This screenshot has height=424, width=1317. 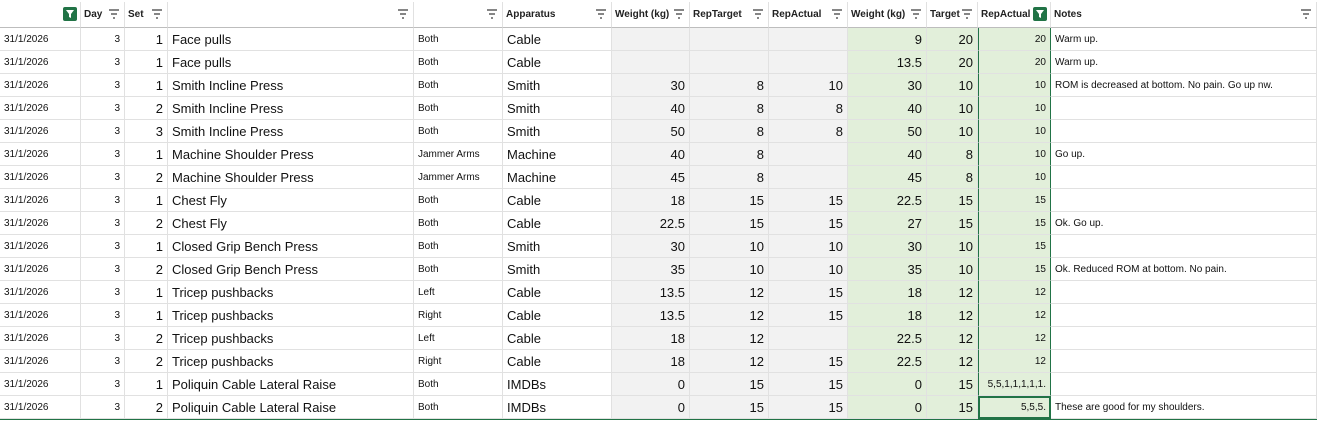 I want to click on cell-notes: Go up., so click(x=1184, y=154).